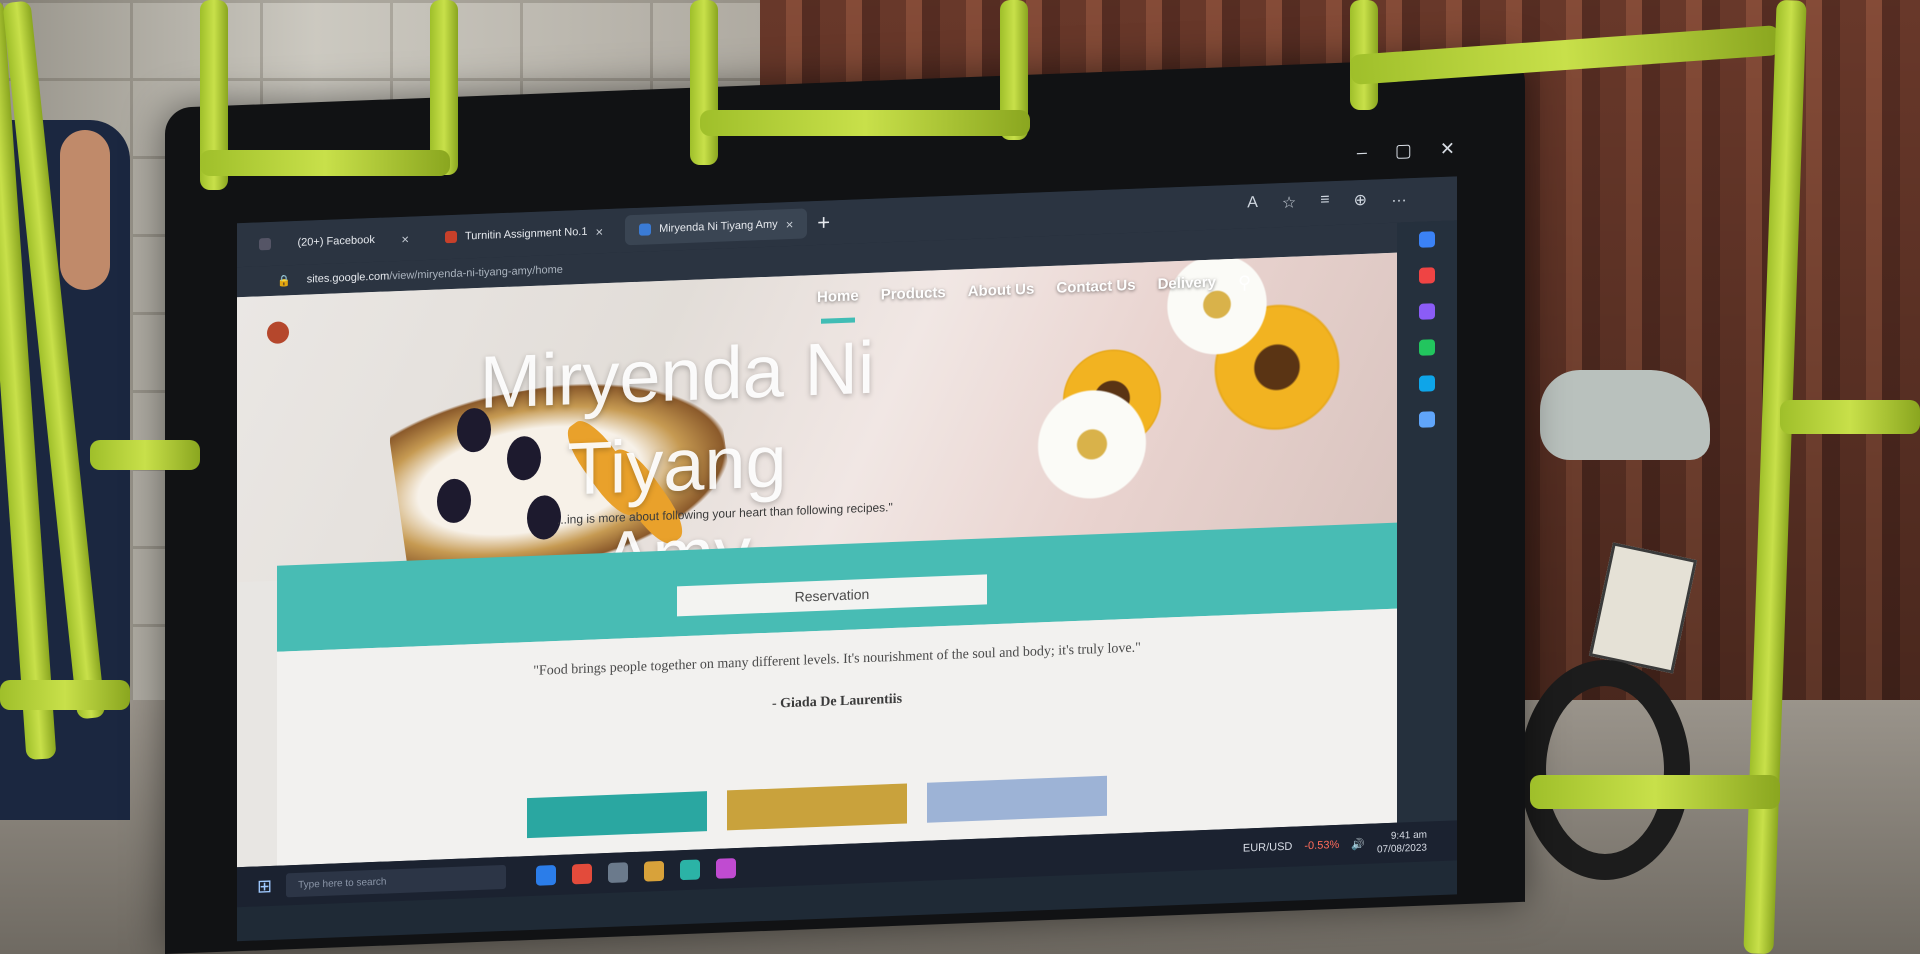  I want to click on site-search-icon: ⚲, so click(1244, 283).